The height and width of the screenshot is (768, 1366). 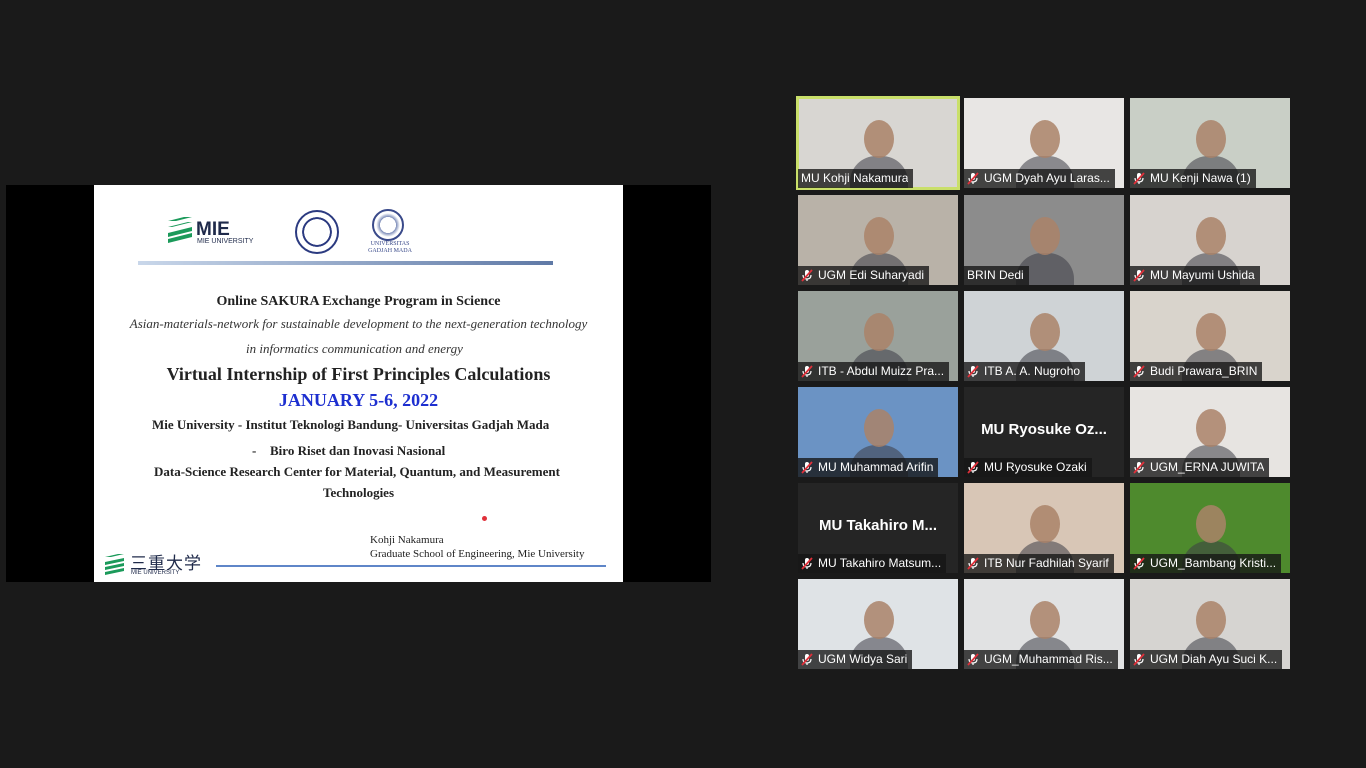 What do you see at coordinates (1200, 467) in the screenshot?
I see `participant-name-label: UGM_ERNA JUWITA` at bounding box center [1200, 467].